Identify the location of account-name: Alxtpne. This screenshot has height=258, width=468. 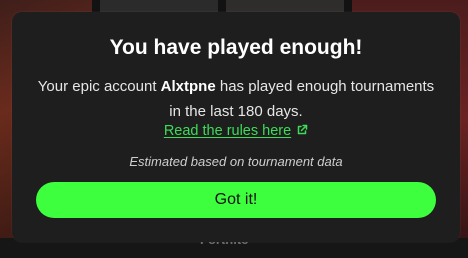
(188, 86).